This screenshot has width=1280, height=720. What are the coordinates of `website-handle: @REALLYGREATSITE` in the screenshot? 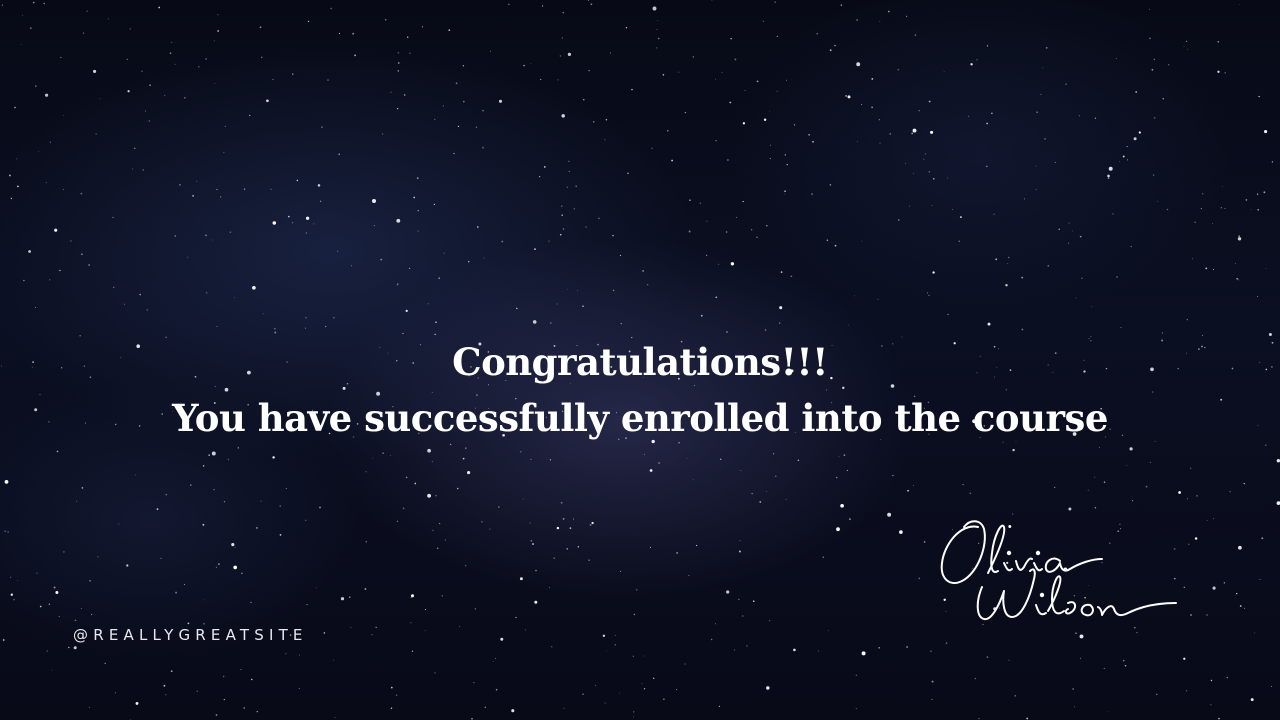 It's located at (190, 635).